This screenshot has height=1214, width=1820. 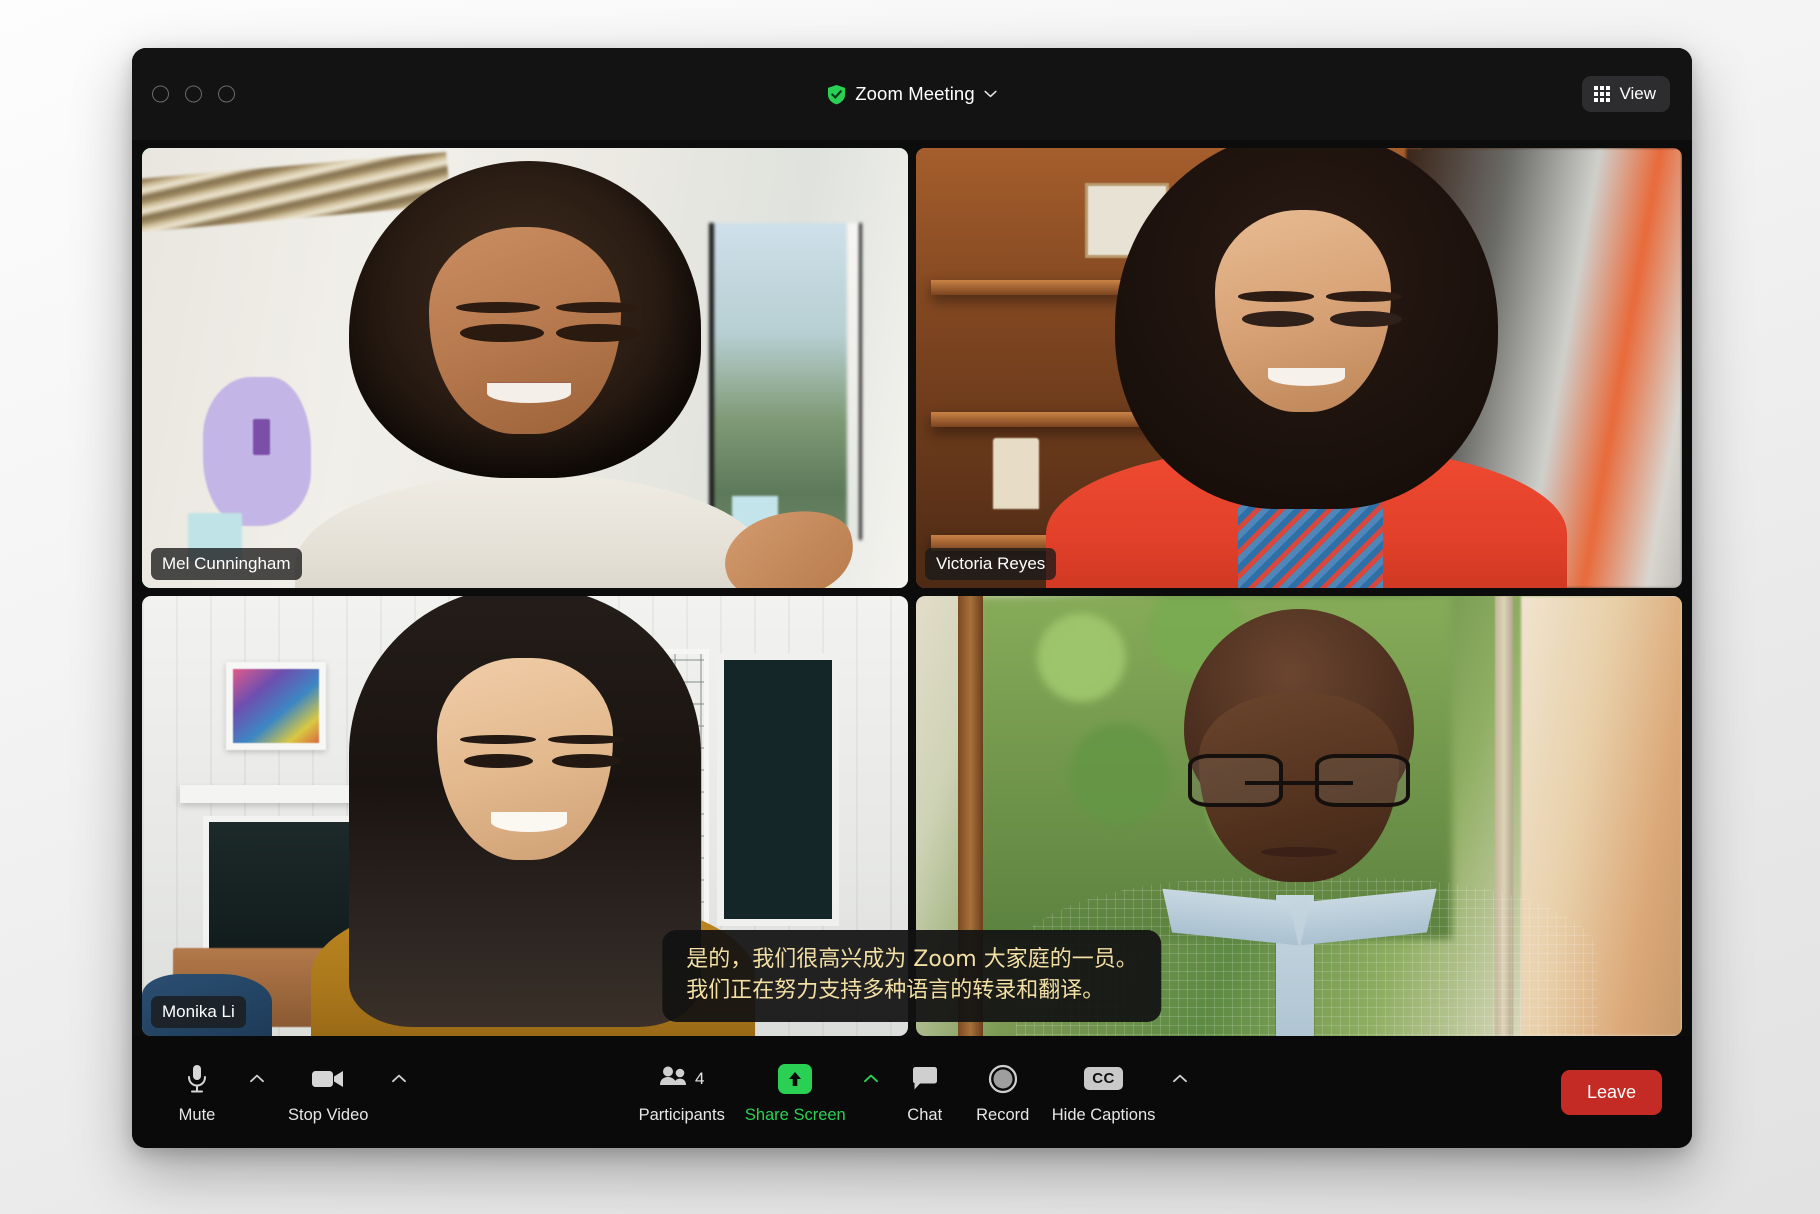 What do you see at coordinates (1602, 94) in the screenshot?
I see `grid-icon` at bounding box center [1602, 94].